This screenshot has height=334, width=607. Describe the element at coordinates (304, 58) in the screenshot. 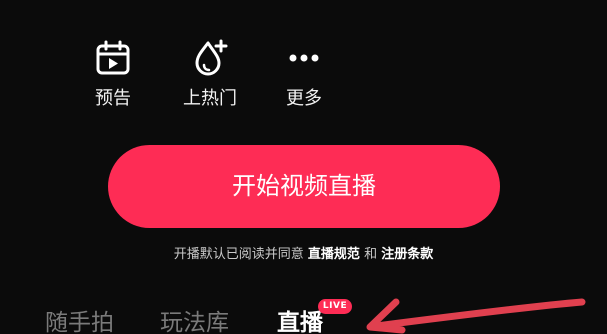

I see `more-dots-icon` at that location.